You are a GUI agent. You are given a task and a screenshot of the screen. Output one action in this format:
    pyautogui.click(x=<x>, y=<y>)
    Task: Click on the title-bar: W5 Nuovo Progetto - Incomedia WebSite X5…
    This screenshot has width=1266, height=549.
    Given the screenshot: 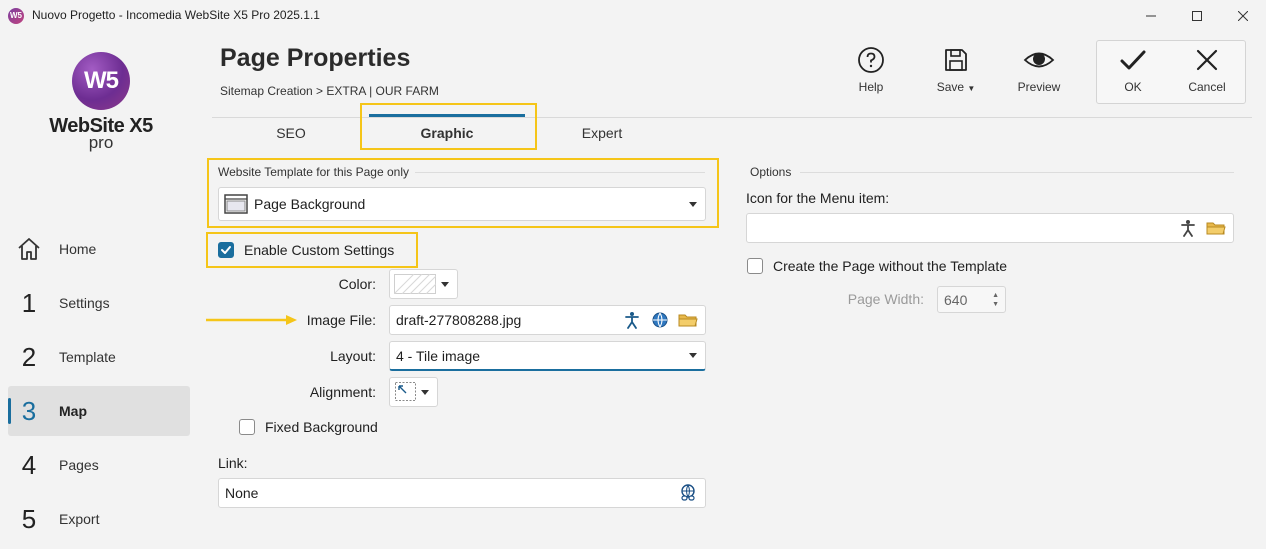 What is the action you would take?
    pyautogui.click(x=633, y=16)
    